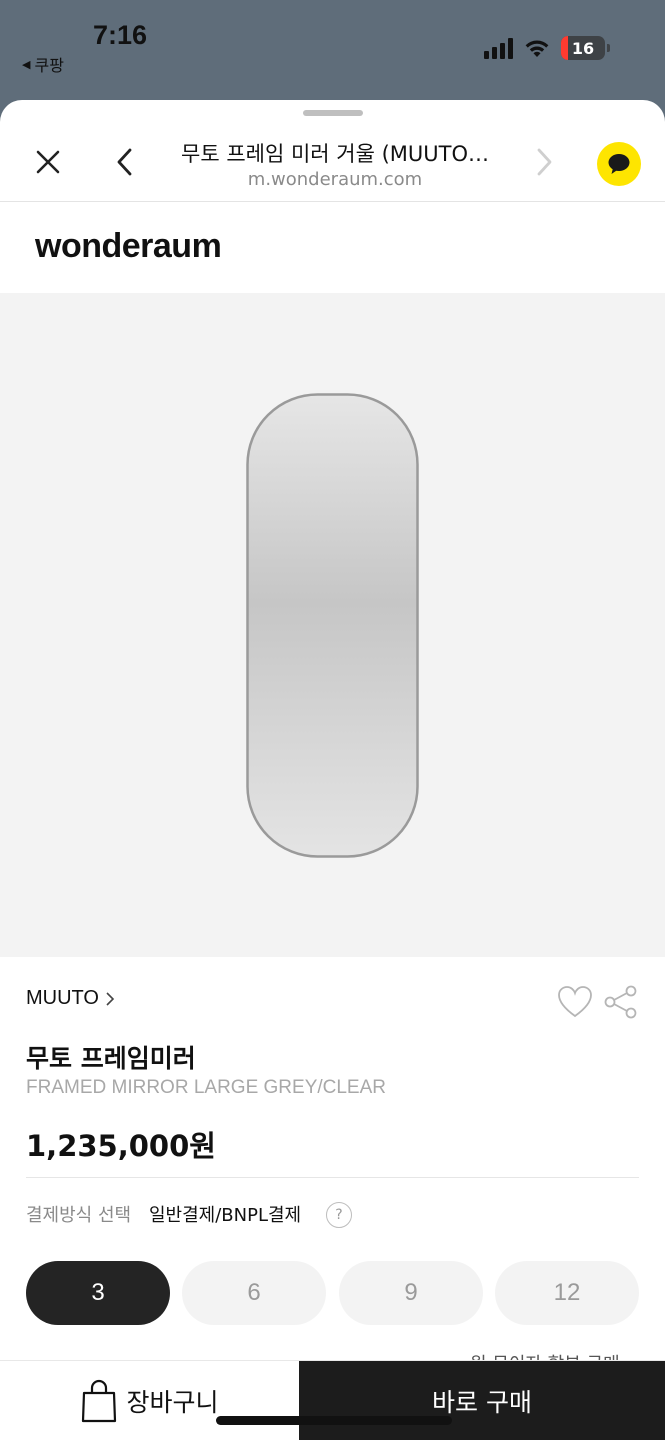 The image size is (665, 1440). I want to click on status-time: 7:16, so click(120, 35).